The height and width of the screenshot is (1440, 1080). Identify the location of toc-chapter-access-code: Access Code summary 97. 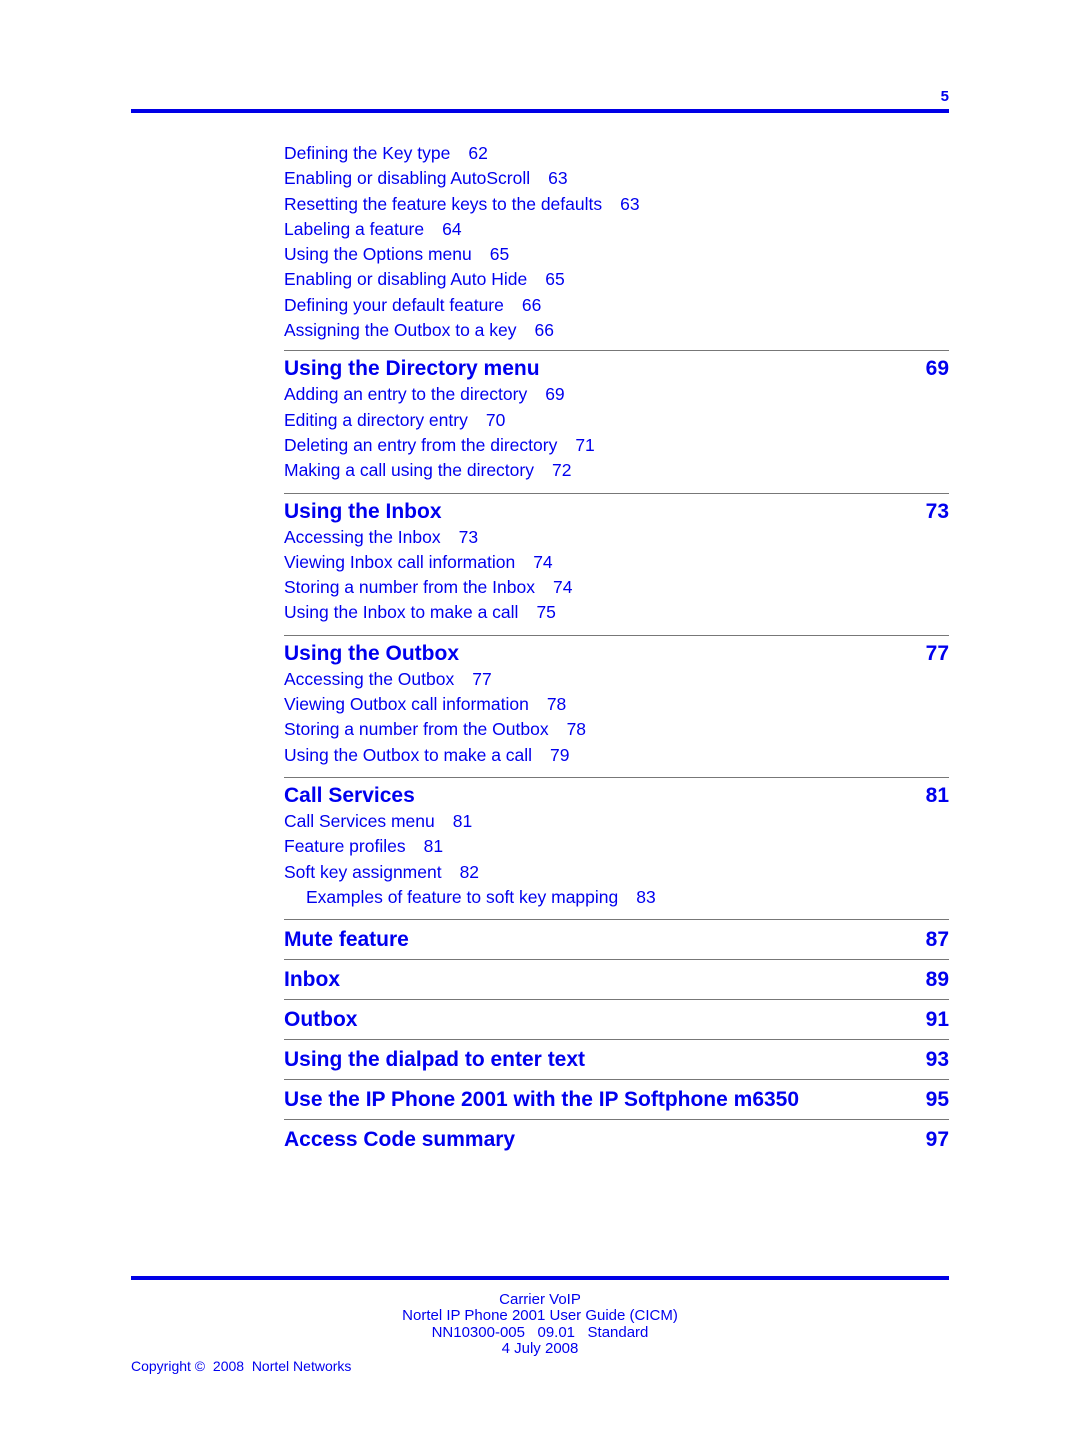
(616, 1139).